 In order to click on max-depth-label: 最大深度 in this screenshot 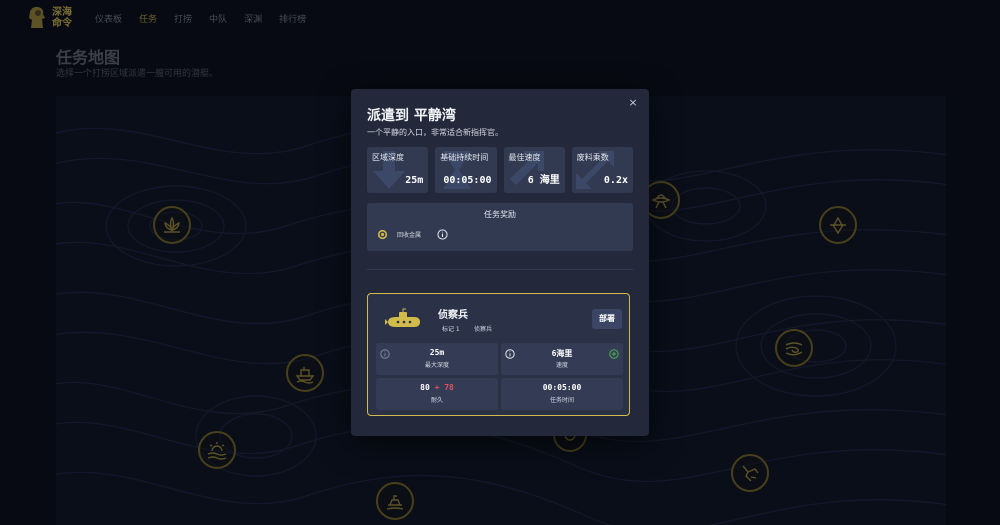, I will do `click(436, 365)`.